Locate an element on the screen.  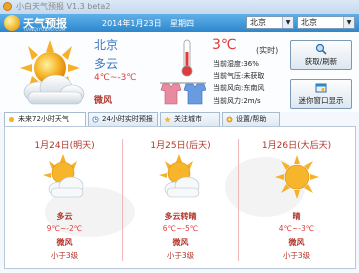
forecast-condition: 晴 is located at coordinates (296, 216).